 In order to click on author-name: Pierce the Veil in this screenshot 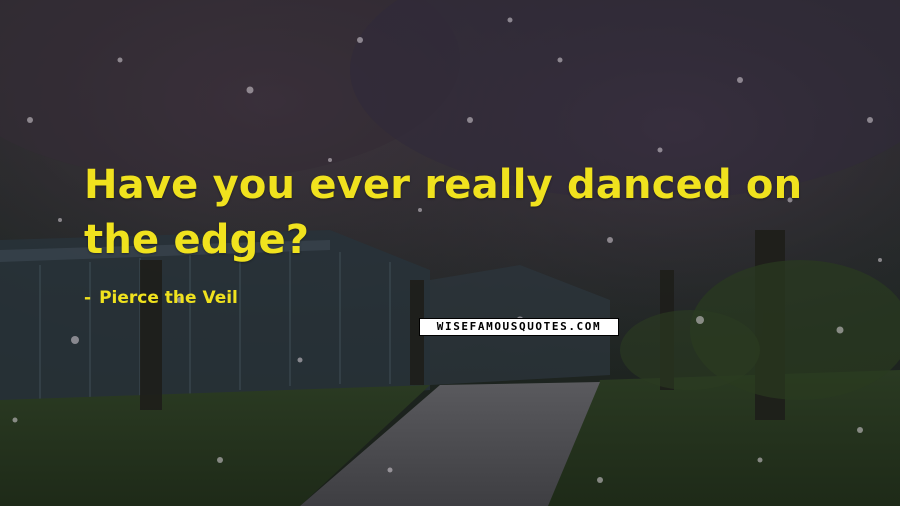, I will do `click(168, 298)`.